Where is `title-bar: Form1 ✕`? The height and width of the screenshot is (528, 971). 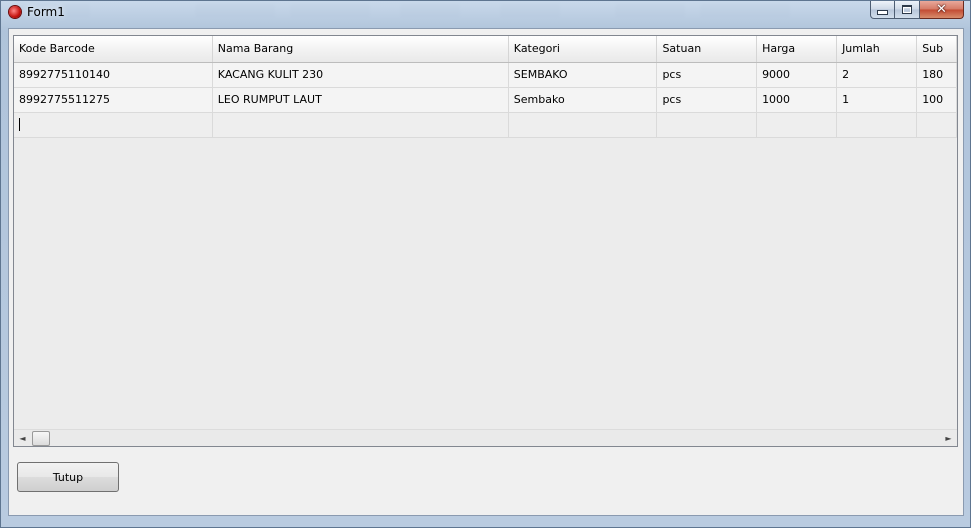 title-bar: Form1 ✕ is located at coordinates (485, 13).